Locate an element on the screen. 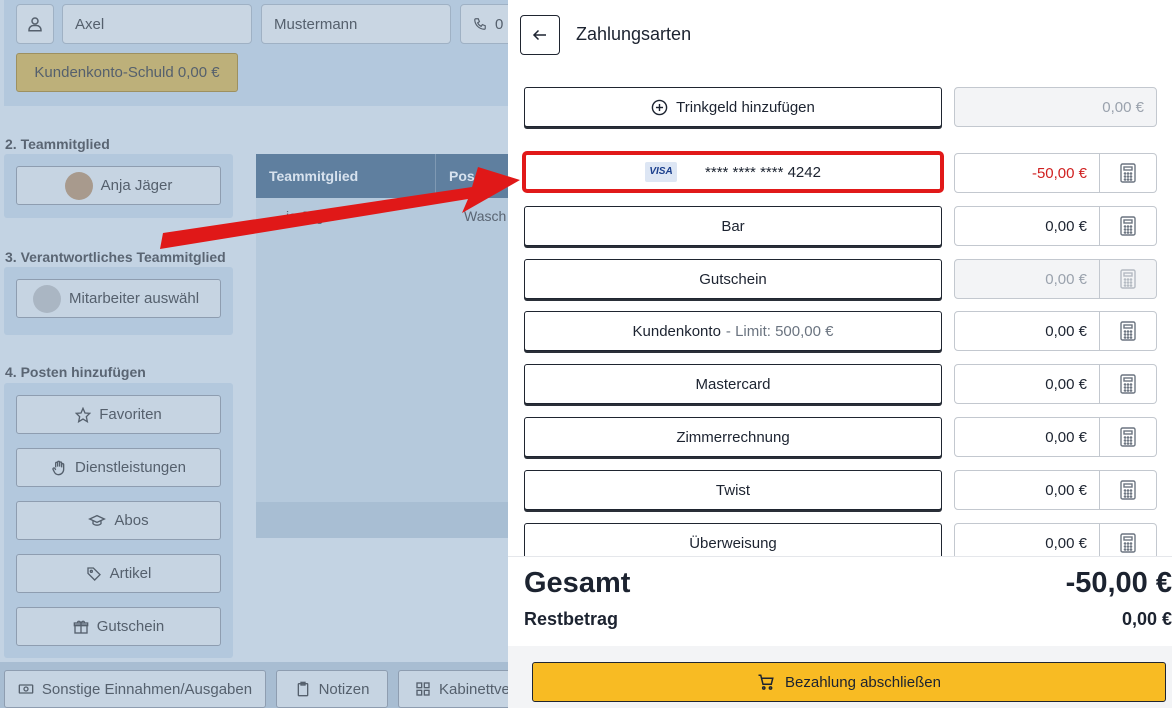  visa-card-button: VISA **** **** **** 4242 is located at coordinates (733, 172).